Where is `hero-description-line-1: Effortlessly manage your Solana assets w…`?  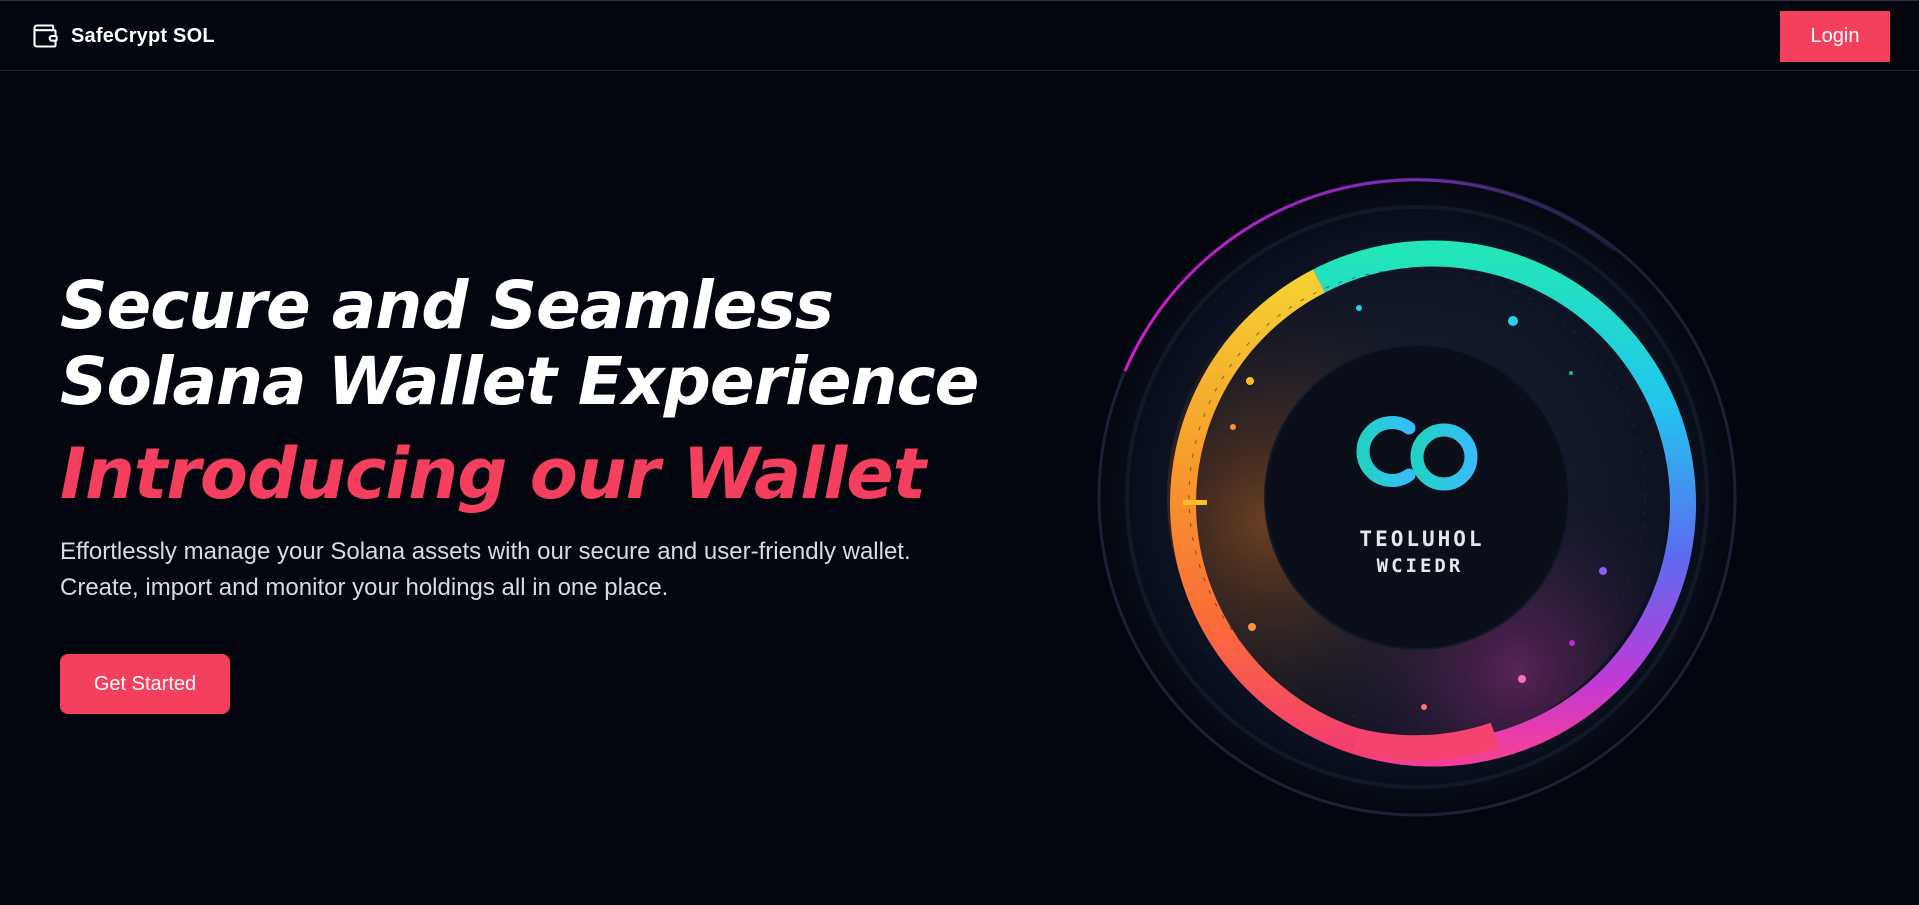
hero-description-line-1: Effortlessly manage your Solana assets w… is located at coordinates (485, 551).